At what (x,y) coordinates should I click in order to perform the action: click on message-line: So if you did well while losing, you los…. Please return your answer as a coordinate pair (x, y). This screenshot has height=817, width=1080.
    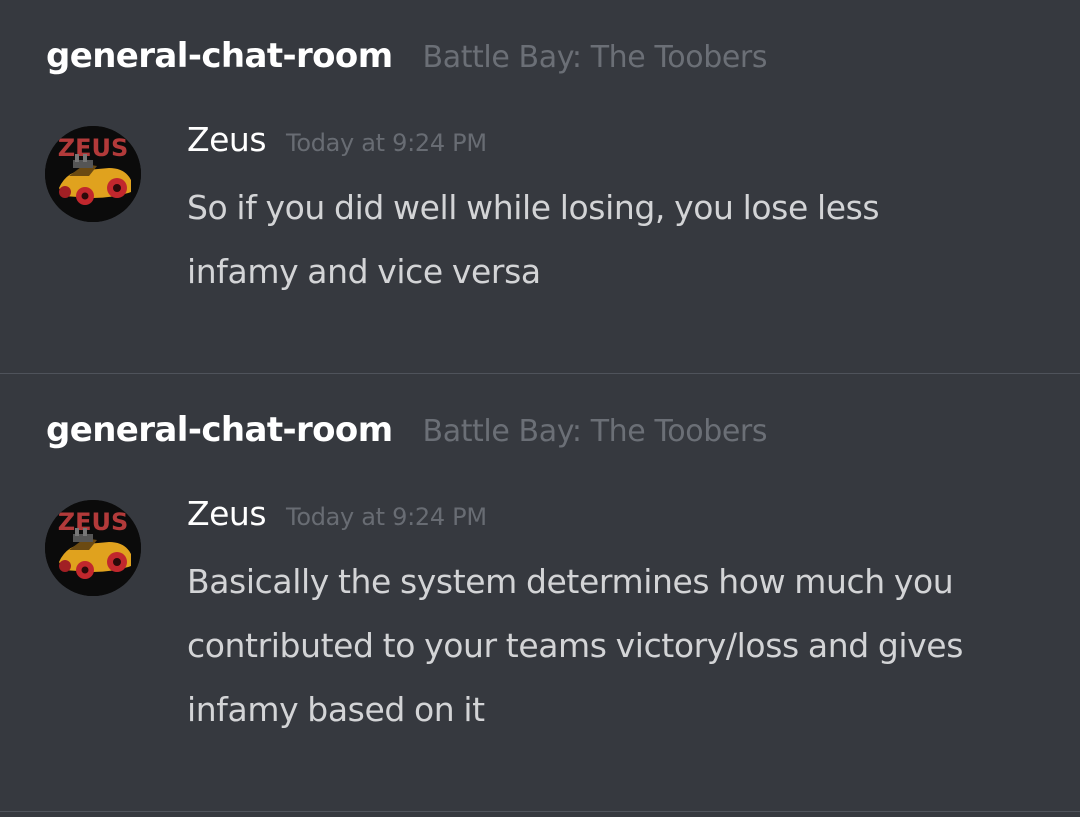
    Looking at the image, I should click on (533, 207).